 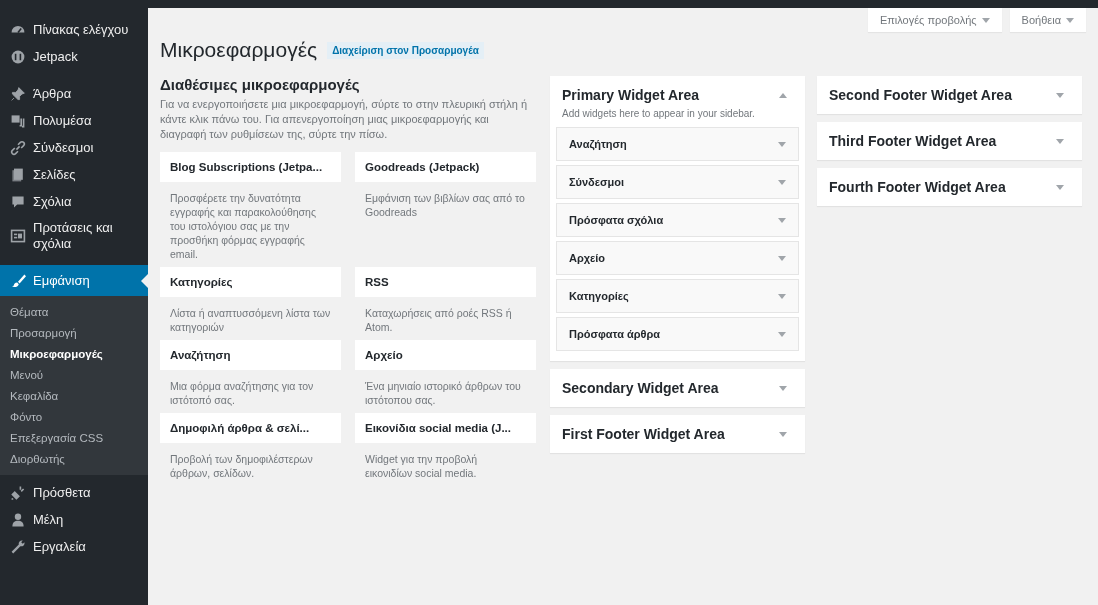 I want to click on widget-description: Καταχωρήσεις από ροές RSS ή Atom., so click(x=438, y=320).